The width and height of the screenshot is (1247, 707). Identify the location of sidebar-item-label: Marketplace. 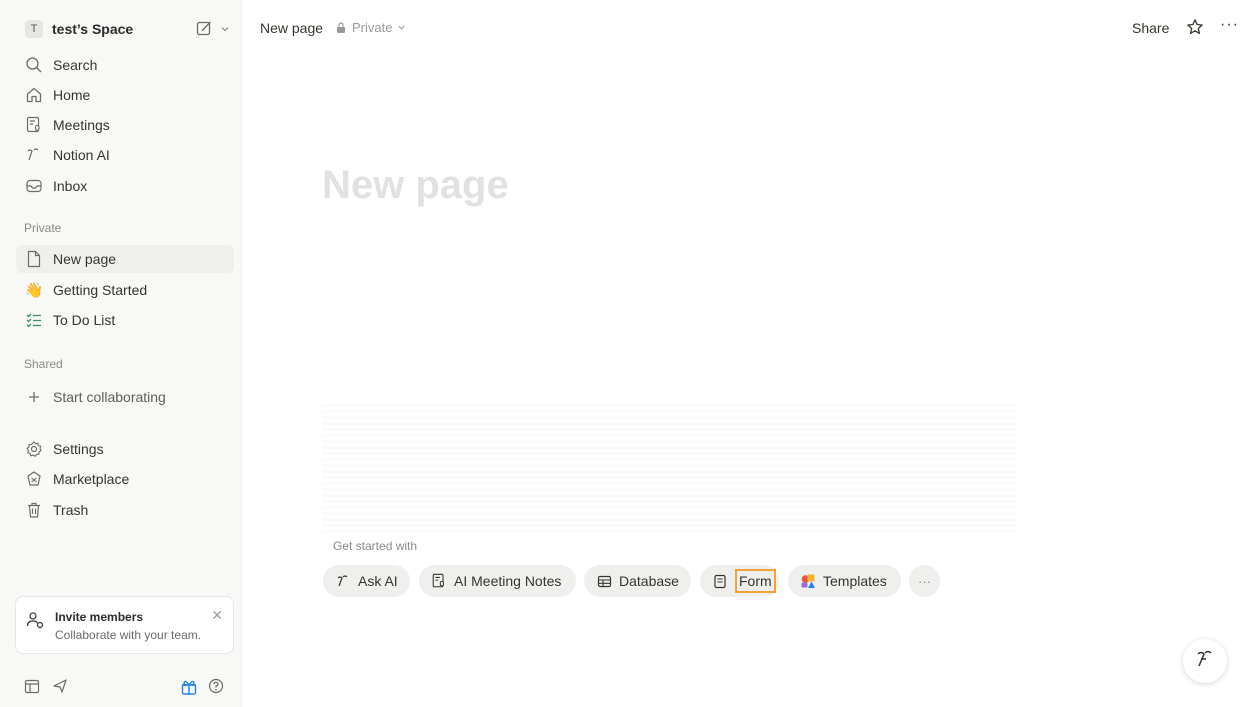
(91, 479).